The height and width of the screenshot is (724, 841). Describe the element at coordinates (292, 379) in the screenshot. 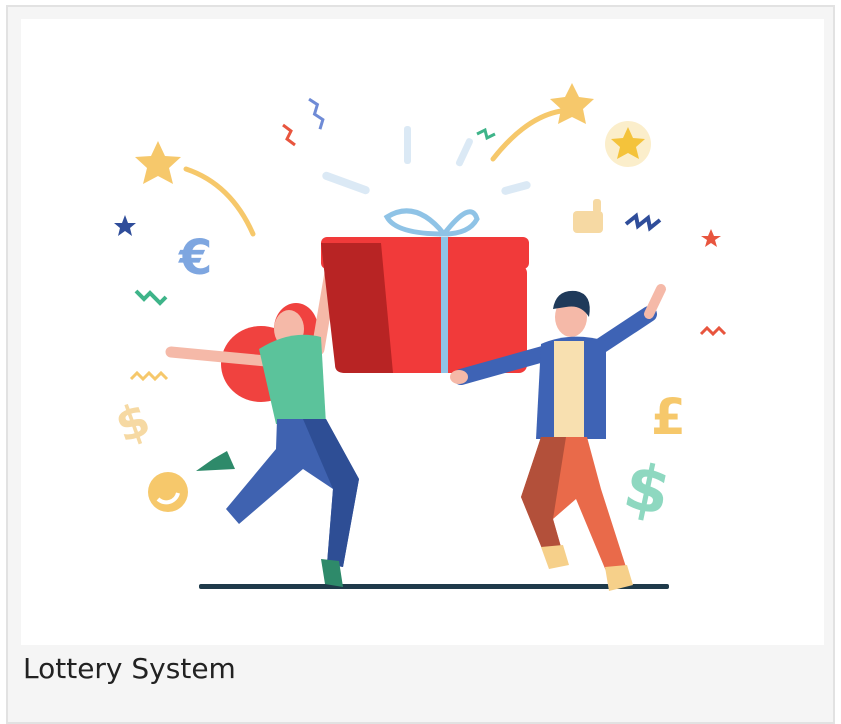

I see `woman-top` at that location.